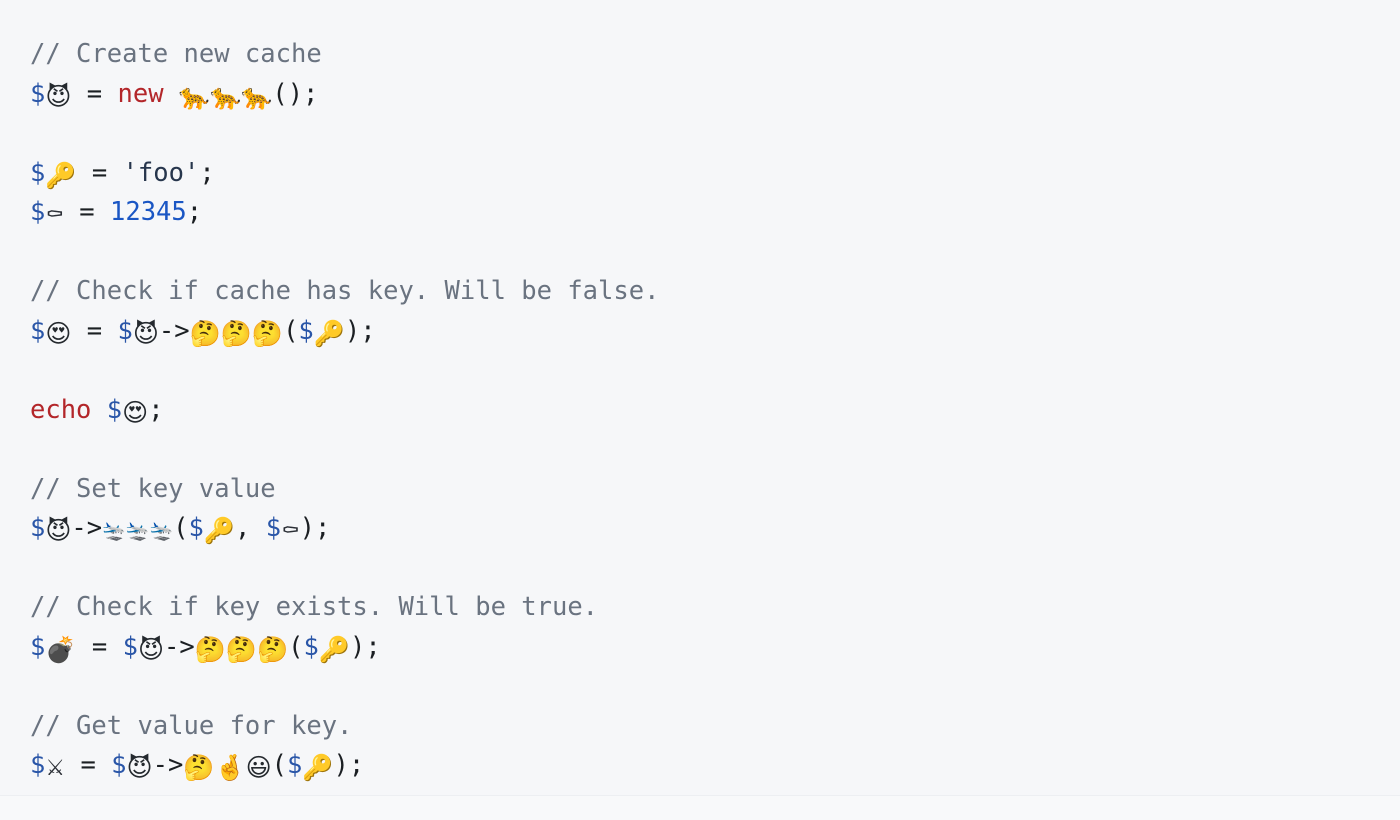  Describe the element at coordinates (314, 607) in the screenshot. I see `token-comment: // Check if key exists. Will be true.` at that location.